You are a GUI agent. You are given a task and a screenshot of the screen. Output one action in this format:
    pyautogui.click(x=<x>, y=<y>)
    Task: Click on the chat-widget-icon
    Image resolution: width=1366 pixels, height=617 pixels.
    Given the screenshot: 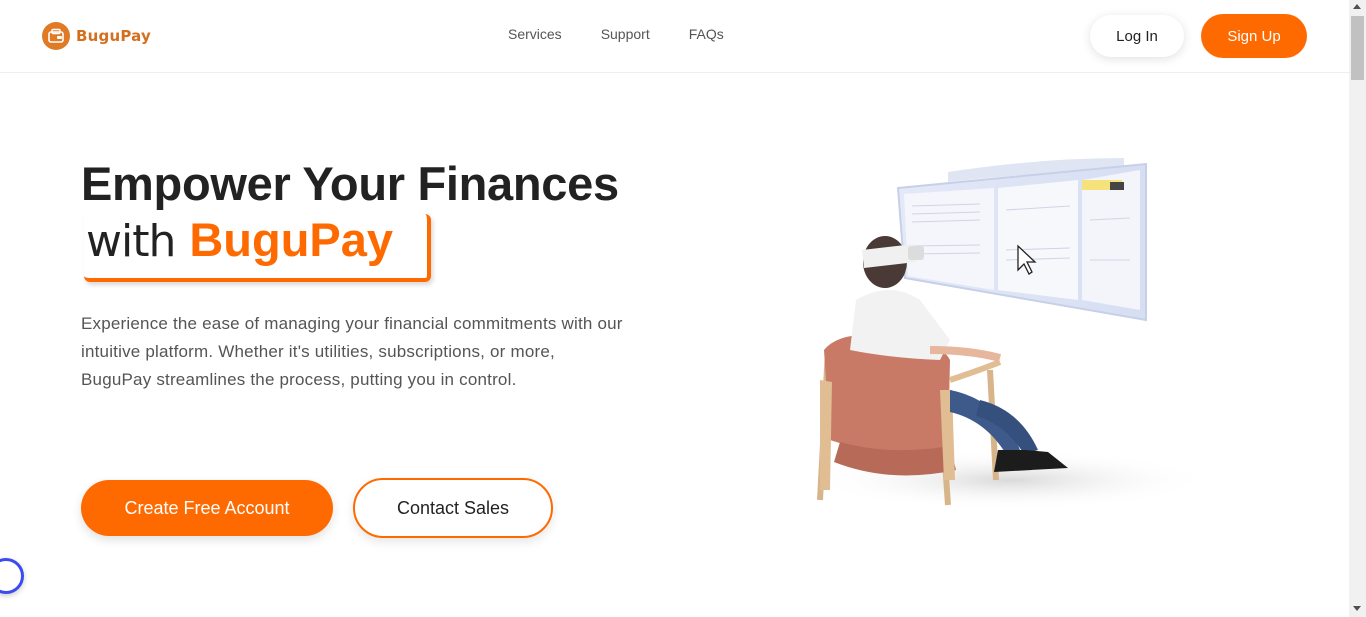 What is the action you would take?
    pyautogui.click(x=12, y=576)
    